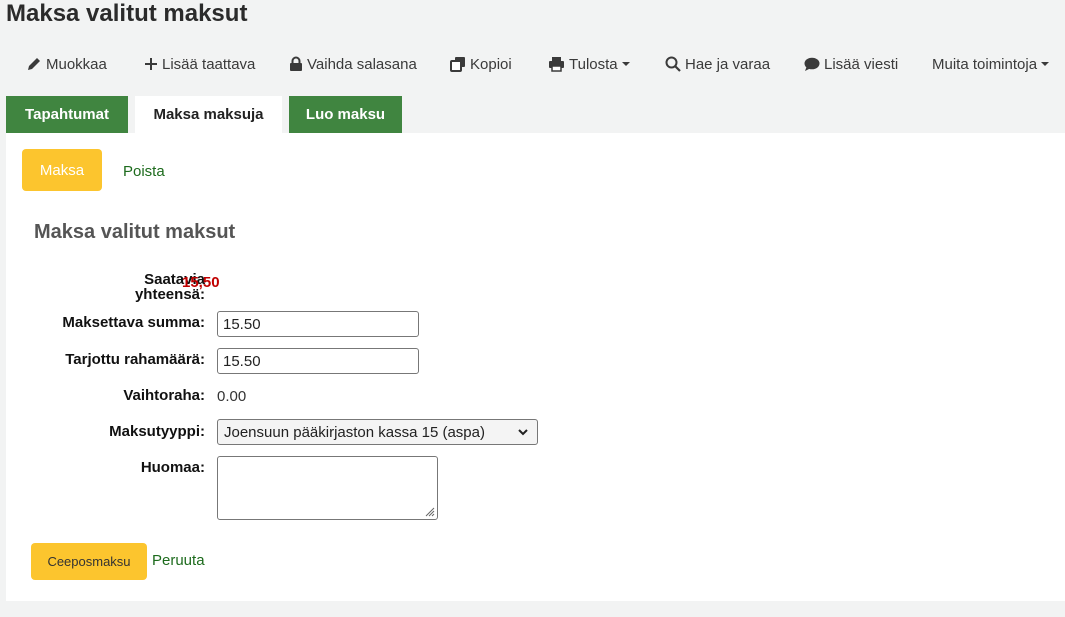 Image resolution: width=1065 pixels, height=617 pixels. Describe the element at coordinates (76, 64) in the screenshot. I see `edit-label: Muokkaa` at that location.